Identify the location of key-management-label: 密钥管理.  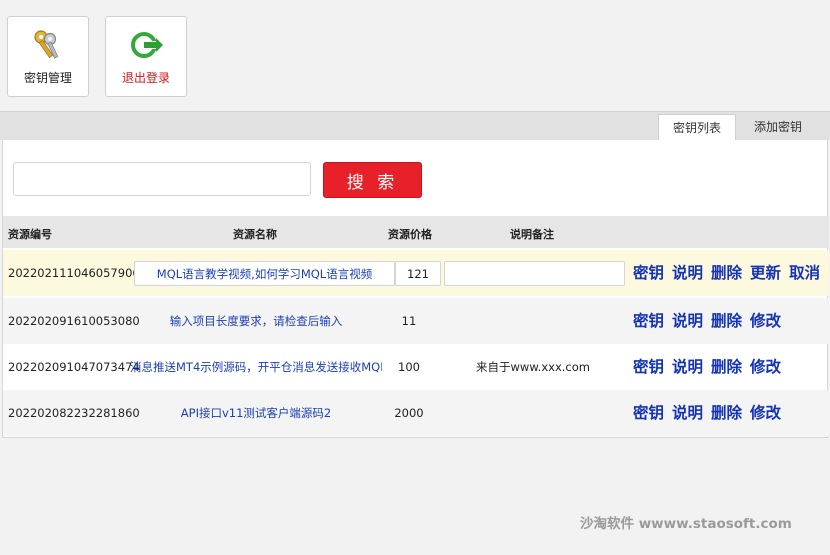
(47, 78).